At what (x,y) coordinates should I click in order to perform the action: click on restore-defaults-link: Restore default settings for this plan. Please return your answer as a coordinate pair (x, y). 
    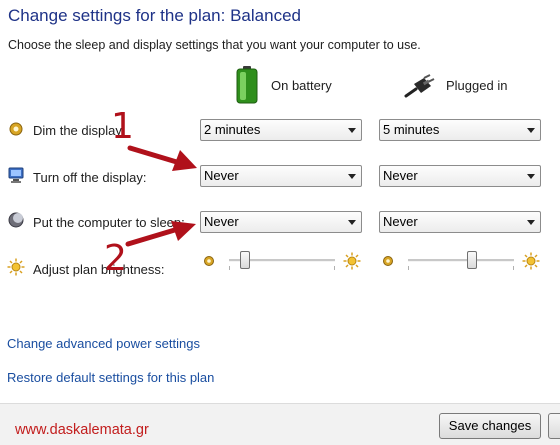
    Looking at the image, I should click on (110, 377).